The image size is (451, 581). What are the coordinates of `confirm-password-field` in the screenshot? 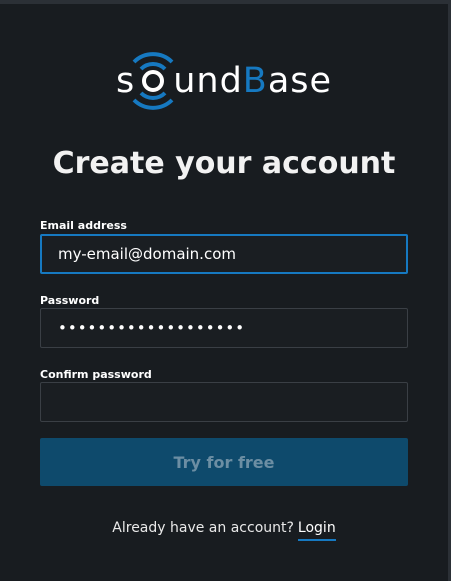 It's located at (224, 402).